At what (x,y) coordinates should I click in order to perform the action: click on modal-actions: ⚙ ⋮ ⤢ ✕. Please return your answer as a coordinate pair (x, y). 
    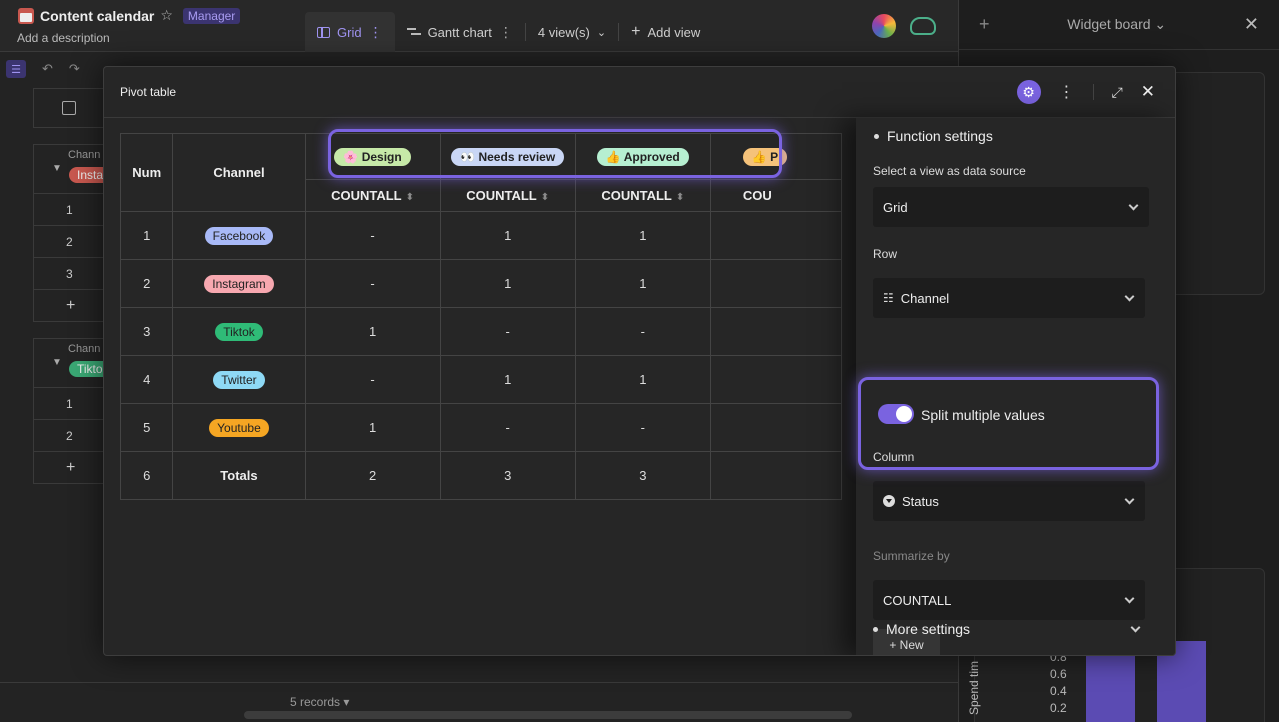
    Looking at the image, I should click on (1085, 92).